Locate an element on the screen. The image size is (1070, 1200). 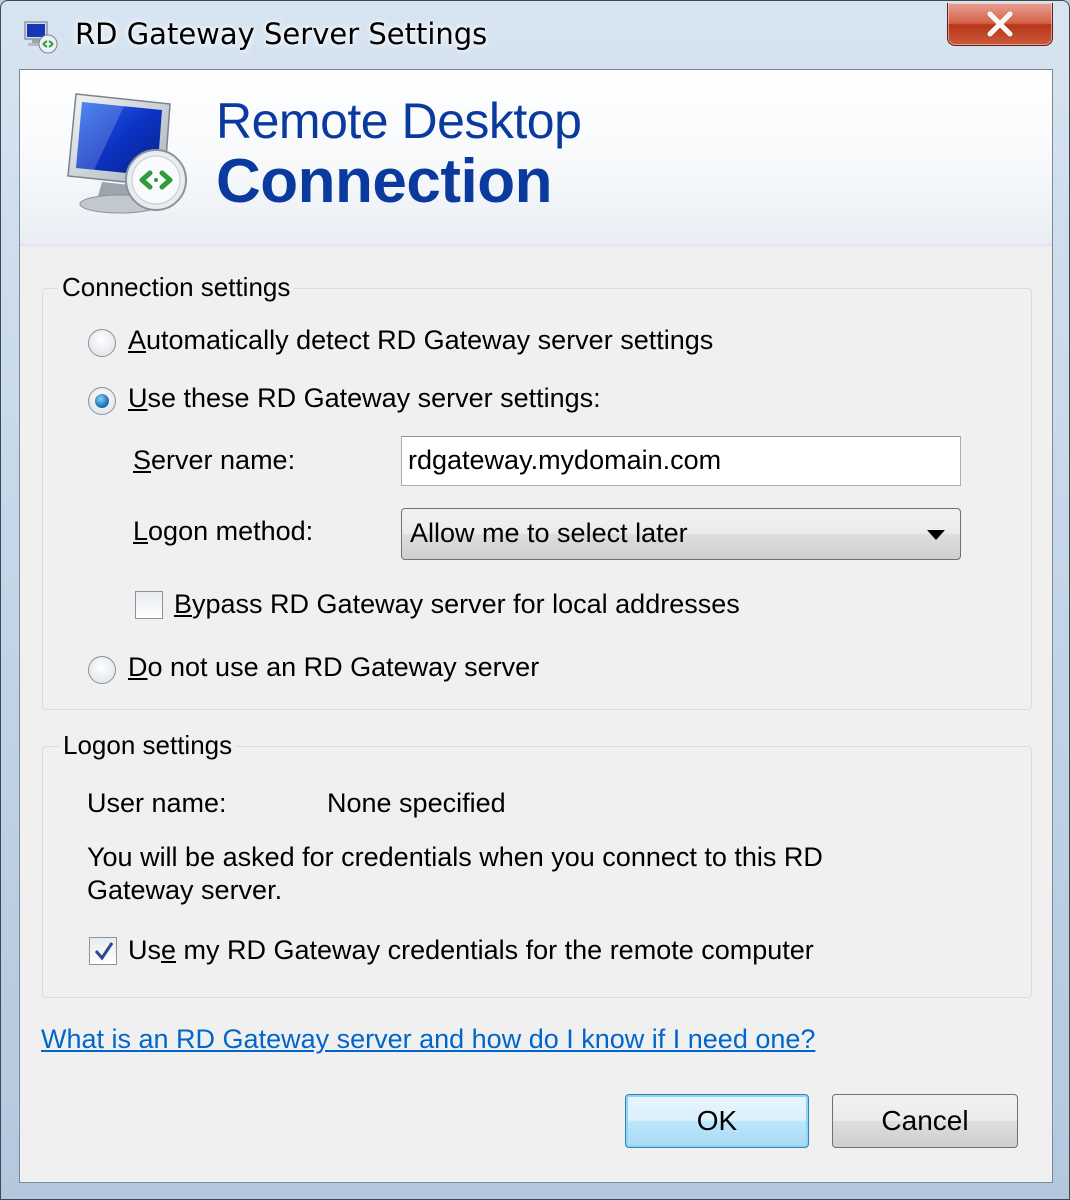
ok-button: OK is located at coordinates (717, 1121).